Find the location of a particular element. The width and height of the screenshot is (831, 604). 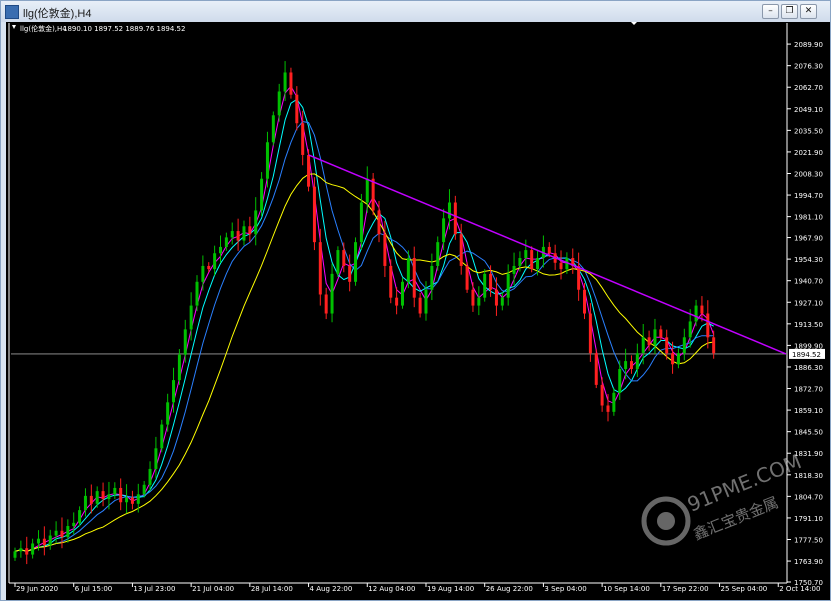

time-tick-label: 19 Aug 14:00 is located at coordinates (450, 589).